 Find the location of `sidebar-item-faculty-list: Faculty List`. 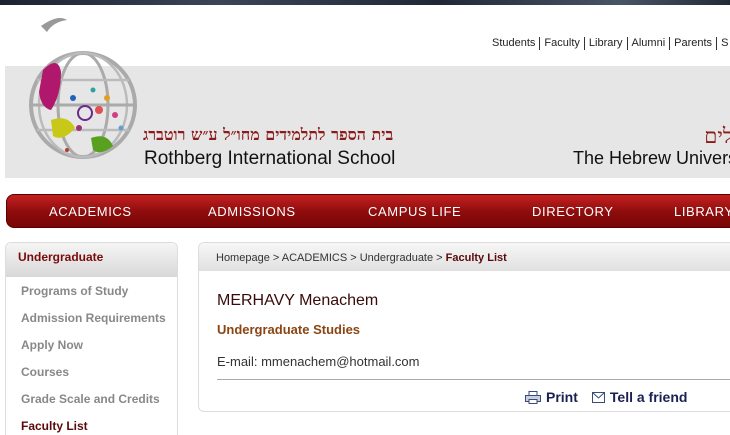

sidebar-item-faculty-list: Faculty List is located at coordinates (54, 426).